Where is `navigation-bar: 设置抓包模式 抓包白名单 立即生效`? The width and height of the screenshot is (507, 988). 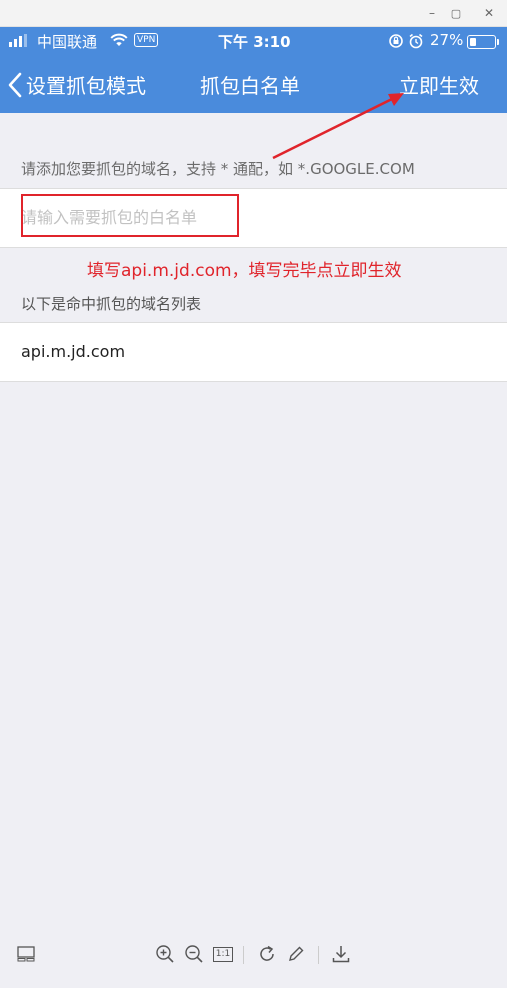
navigation-bar: 设置抓包模式 抓包白名单 立即生效 is located at coordinates (253, 84).